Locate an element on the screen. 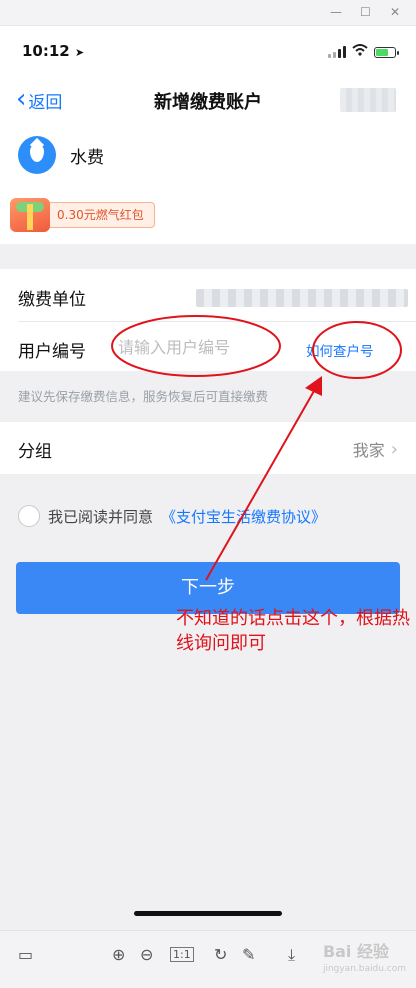  home-indicator is located at coordinates (208, 913).